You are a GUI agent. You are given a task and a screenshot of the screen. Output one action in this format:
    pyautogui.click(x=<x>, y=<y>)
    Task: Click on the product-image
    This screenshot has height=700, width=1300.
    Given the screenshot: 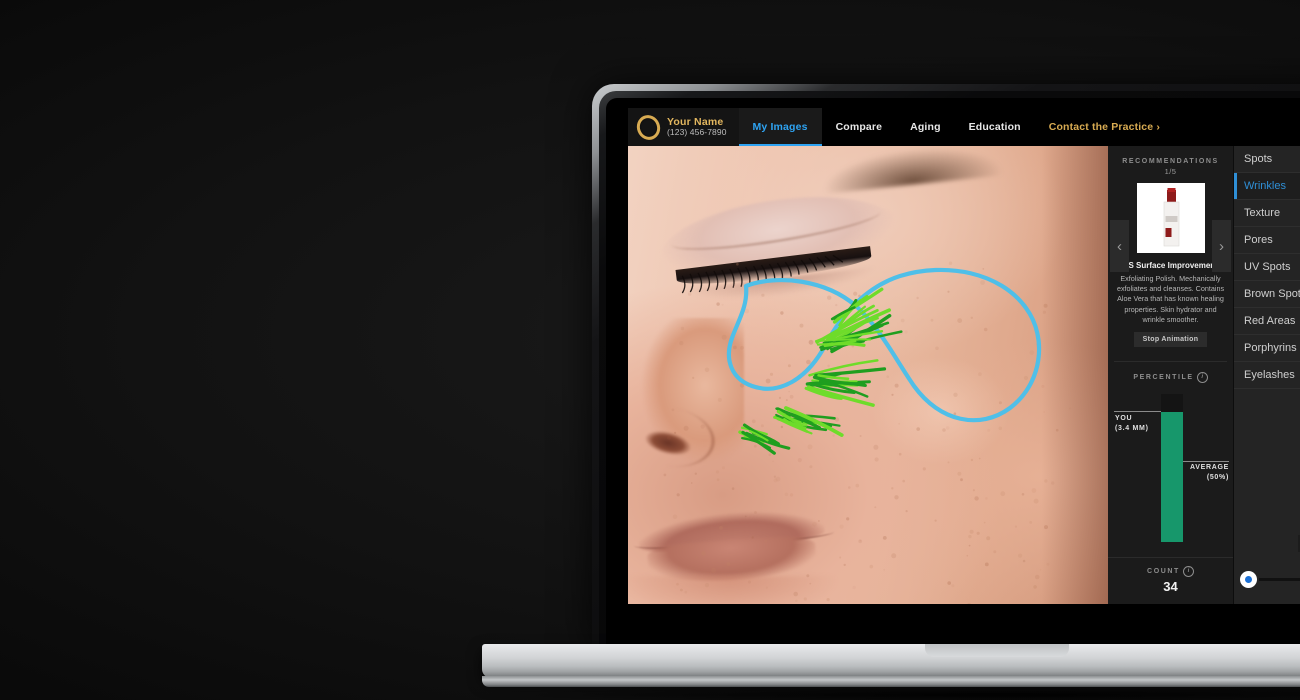 What is the action you would take?
    pyautogui.click(x=1170, y=218)
    